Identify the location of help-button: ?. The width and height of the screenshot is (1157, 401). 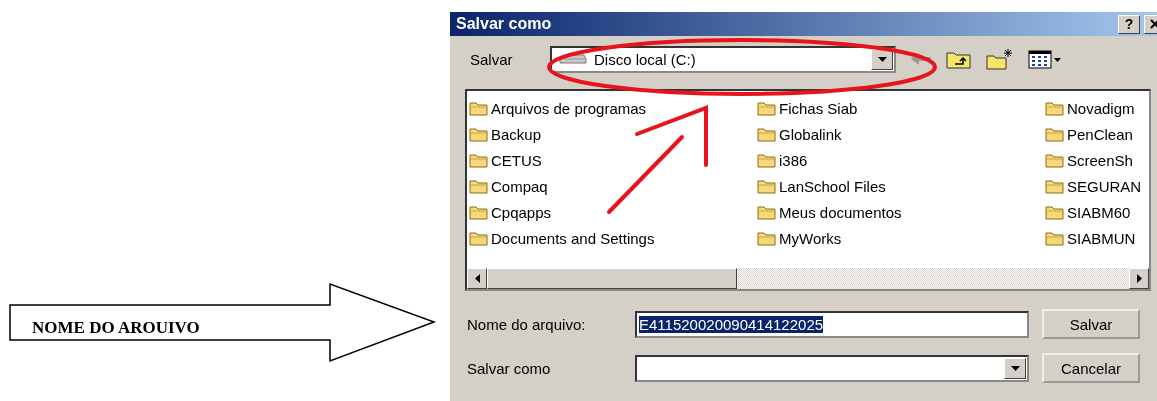
(1129, 24).